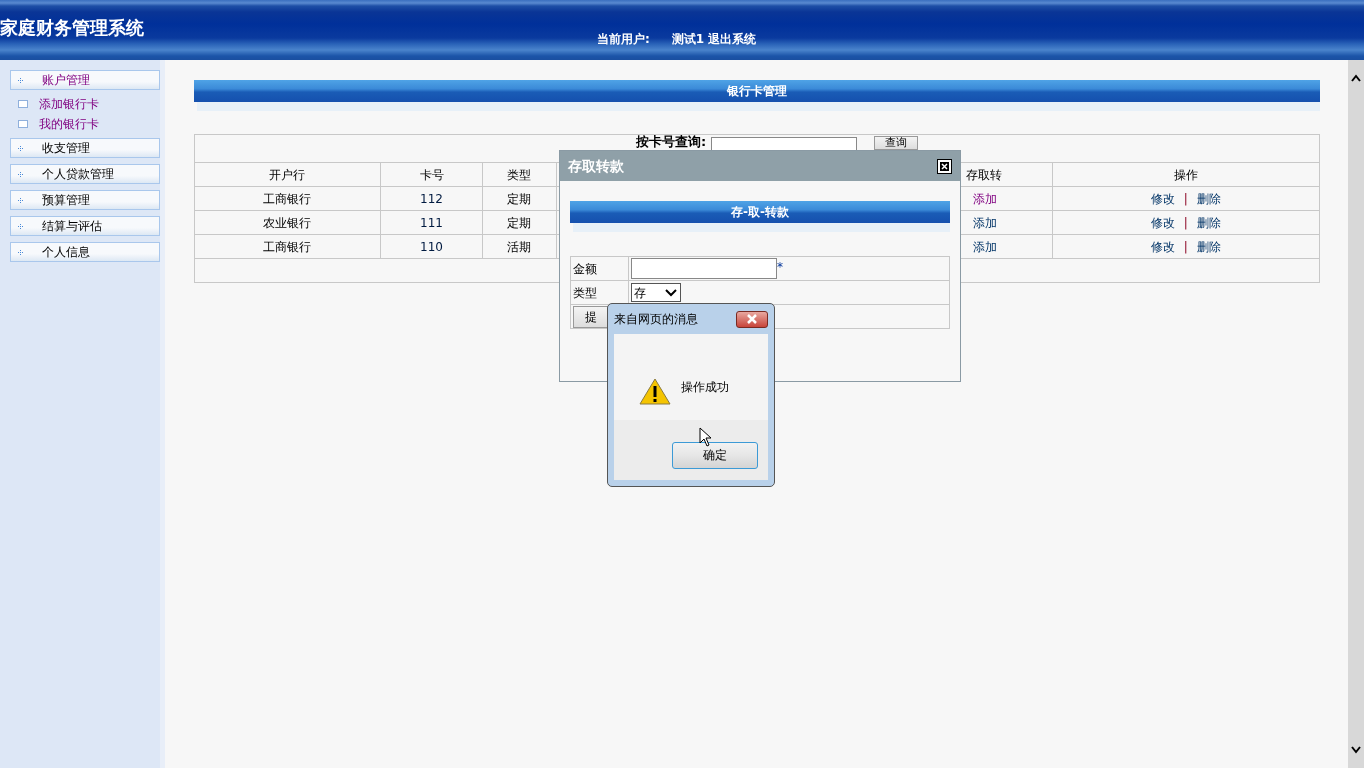 This screenshot has height=768, width=1364. Describe the element at coordinates (85, 200) in the screenshot. I see `sidebar-item: 预算管理` at that location.